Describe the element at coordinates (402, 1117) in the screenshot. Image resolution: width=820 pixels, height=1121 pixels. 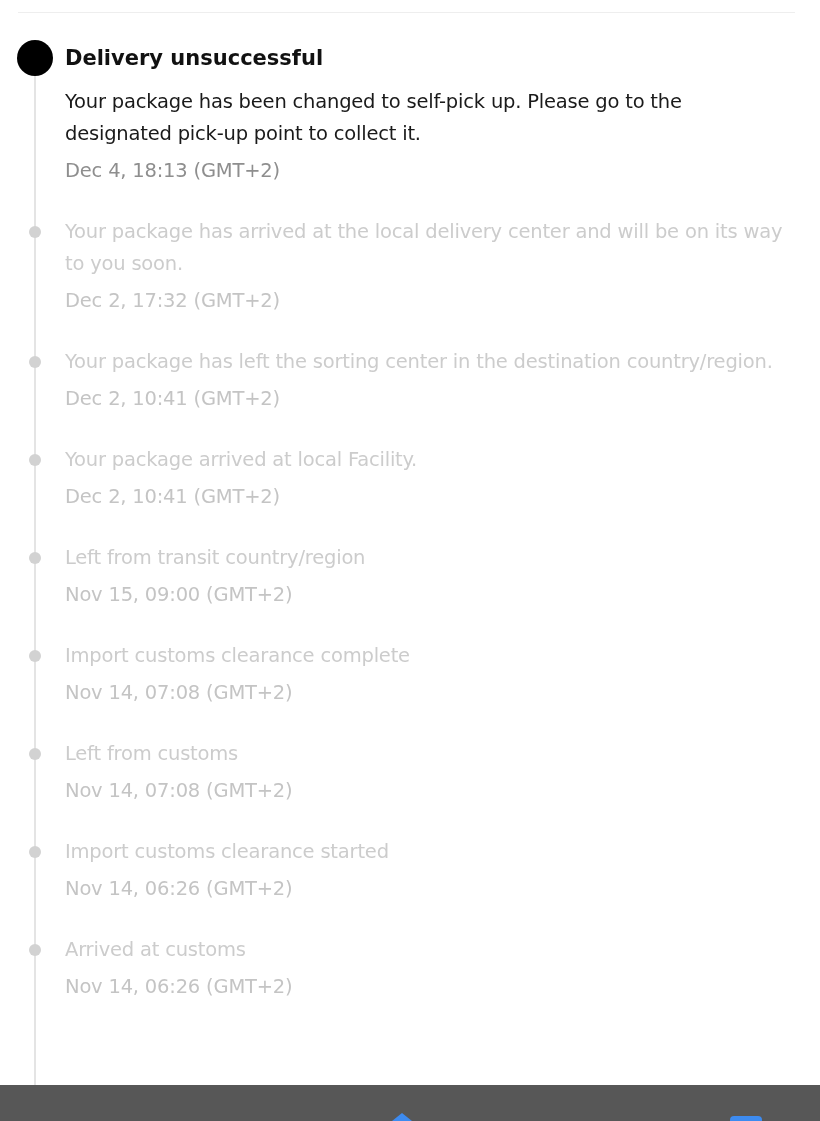
I see `up-arrow-icon` at that location.